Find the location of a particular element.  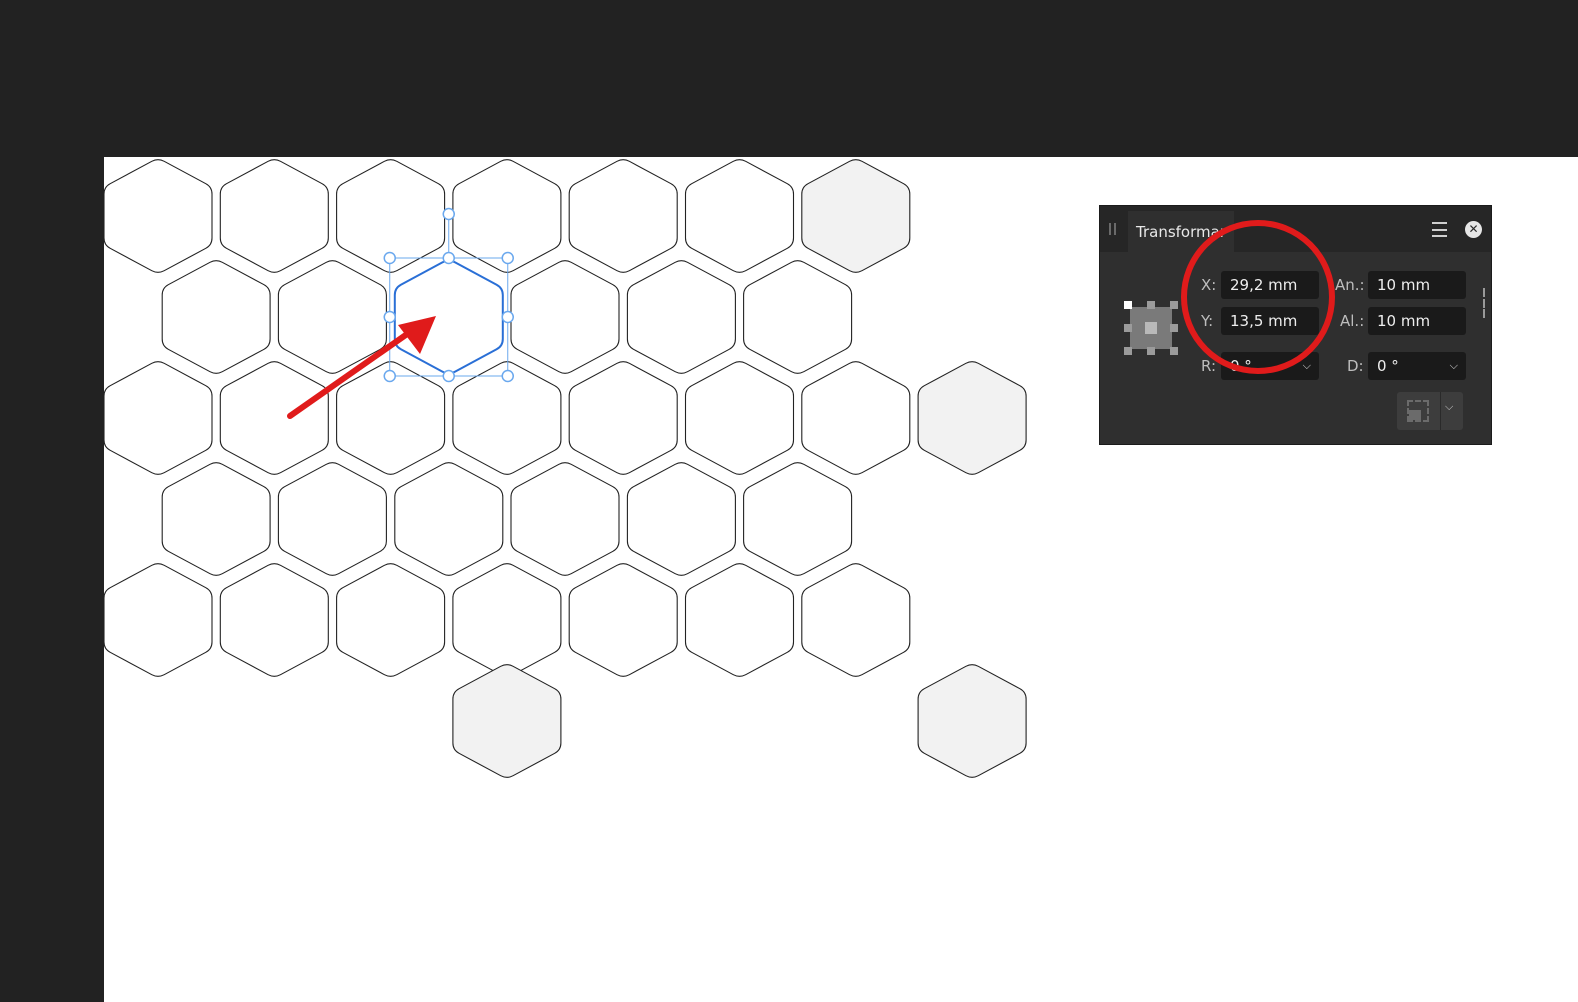

width-field: 10 mm is located at coordinates (1417, 285).